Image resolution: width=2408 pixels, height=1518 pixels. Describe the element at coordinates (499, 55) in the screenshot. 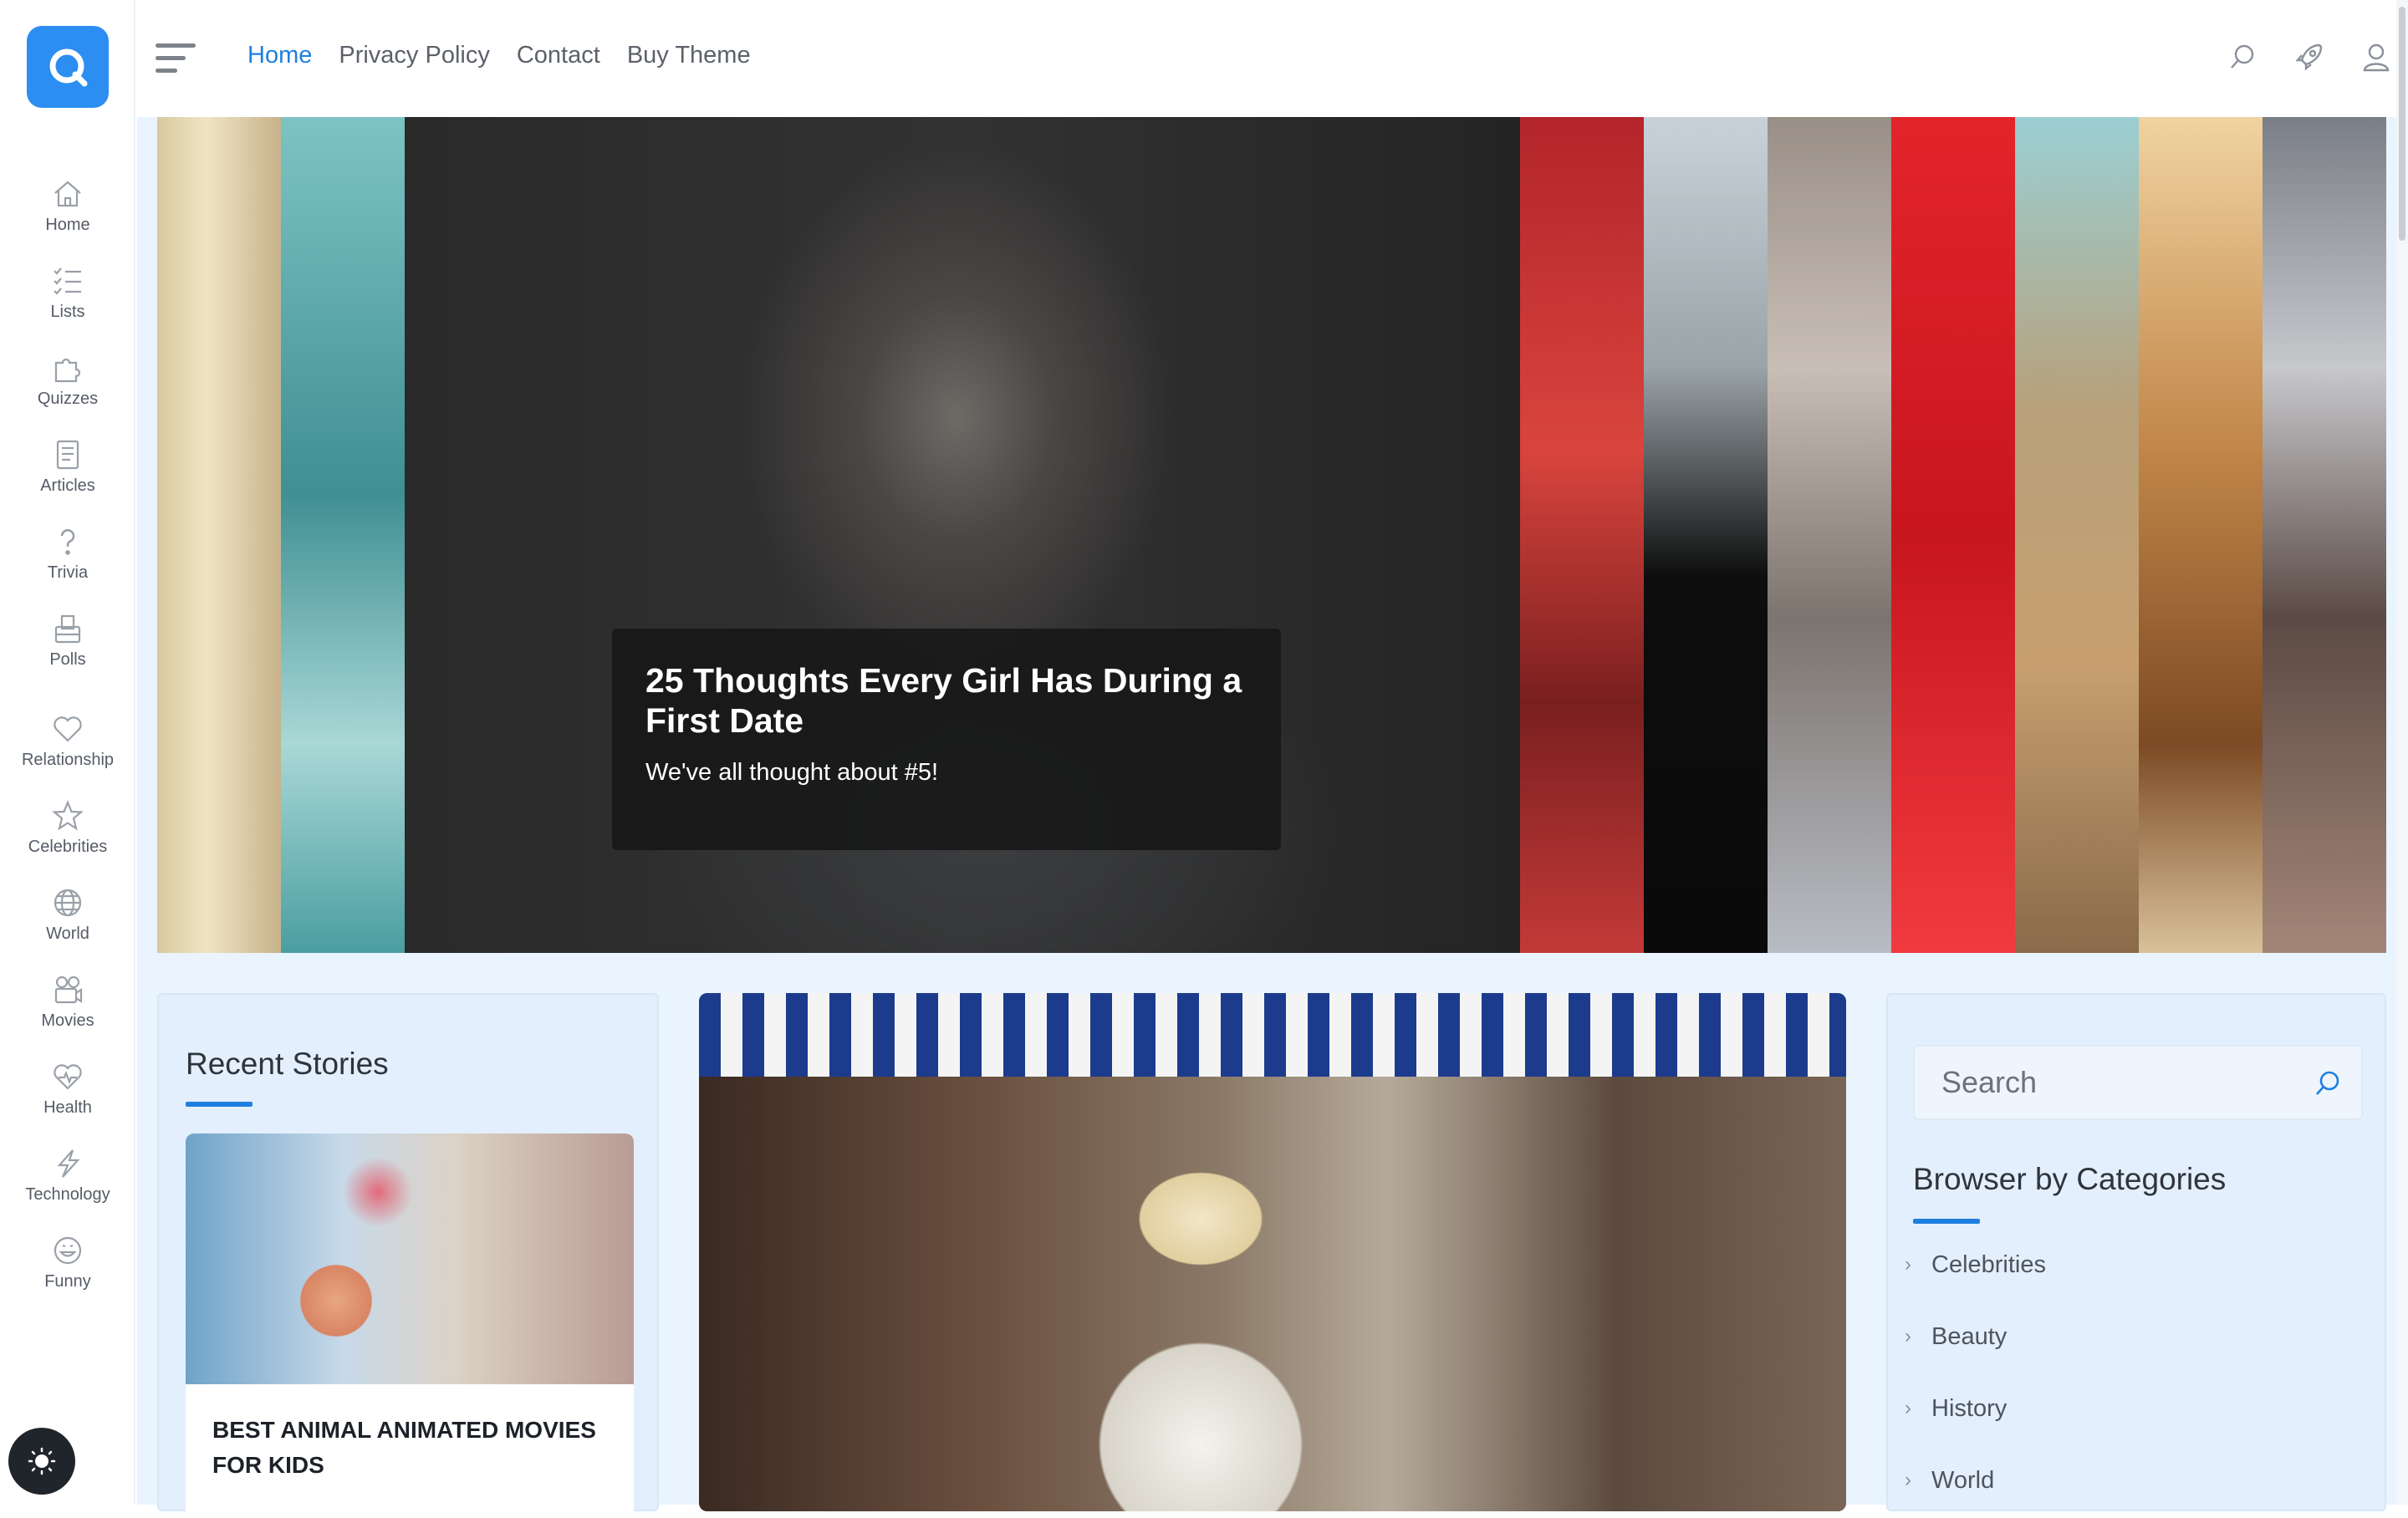

I see `top-nav: Home Privacy Policy Contact Buy Theme` at that location.